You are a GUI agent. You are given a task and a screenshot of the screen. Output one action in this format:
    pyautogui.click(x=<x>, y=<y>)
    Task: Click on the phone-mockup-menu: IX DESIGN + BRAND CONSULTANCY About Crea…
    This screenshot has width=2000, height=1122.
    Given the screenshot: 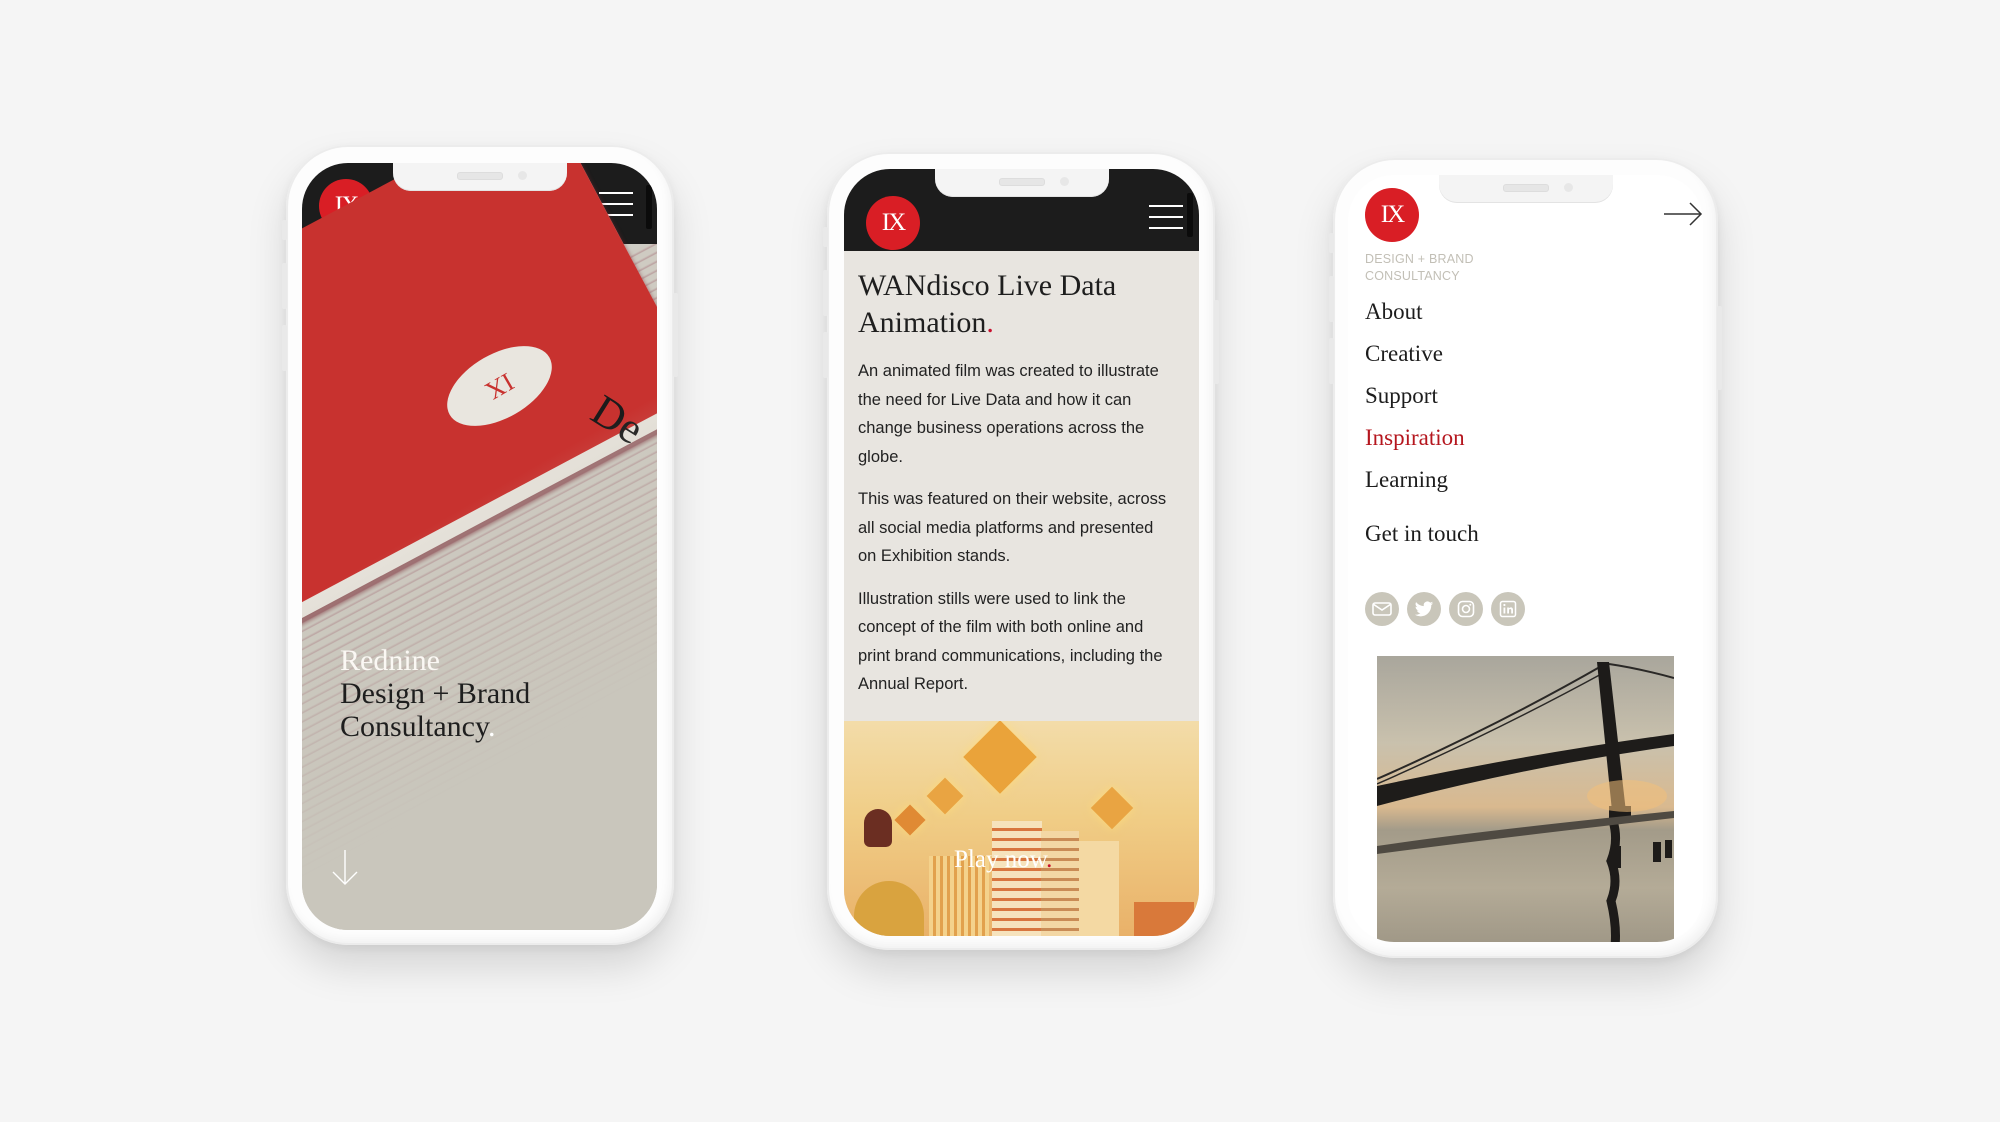 What is the action you would take?
    pyautogui.click(x=1525, y=558)
    